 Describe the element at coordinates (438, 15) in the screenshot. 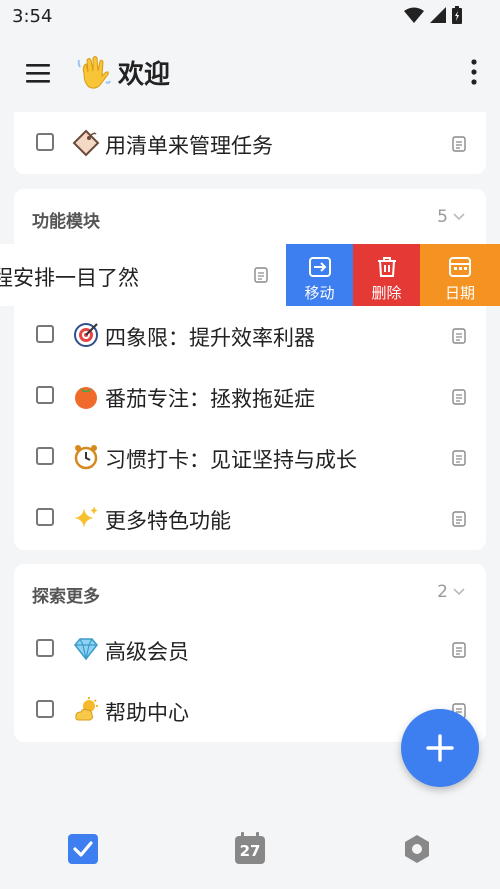

I see `signal-icon` at that location.